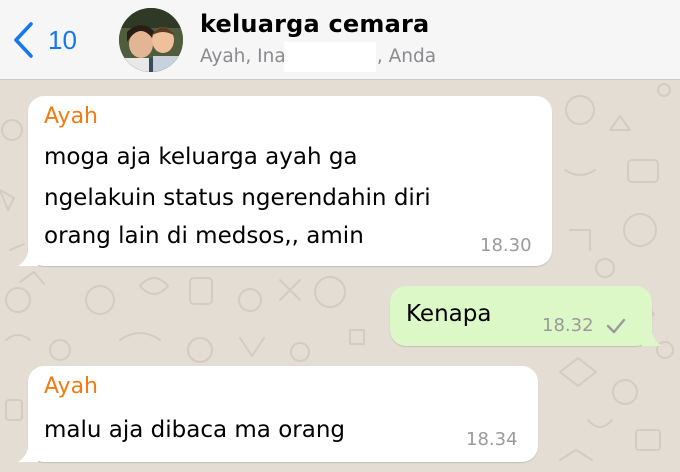 Image resolution: width=680 pixels, height=472 pixels. I want to click on group-avatar, so click(151, 40).